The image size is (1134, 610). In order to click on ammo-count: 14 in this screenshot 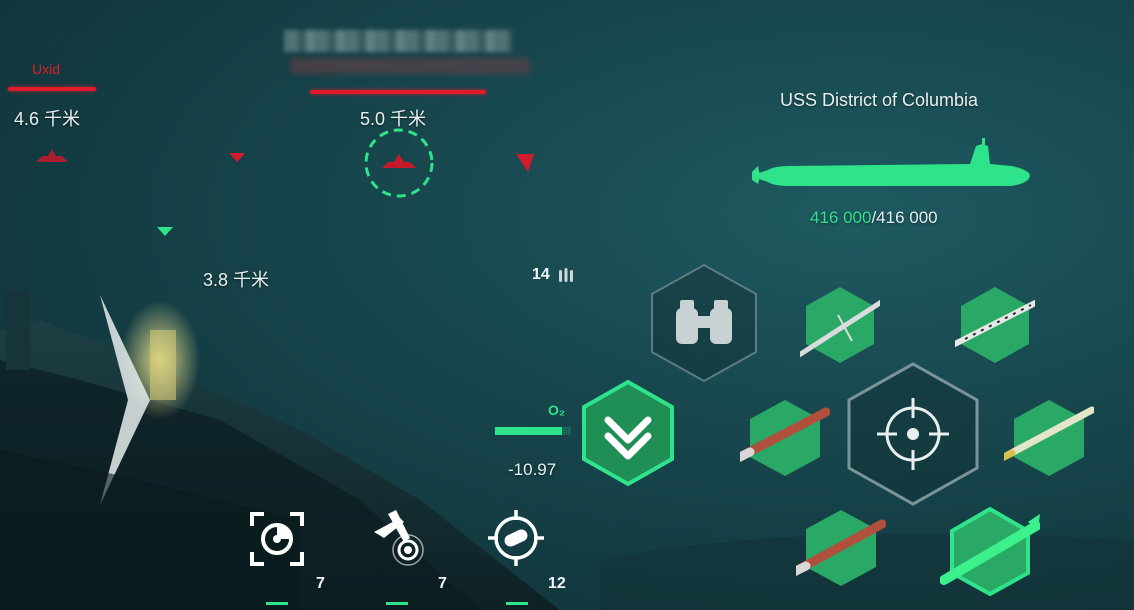, I will do `click(541, 274)`.